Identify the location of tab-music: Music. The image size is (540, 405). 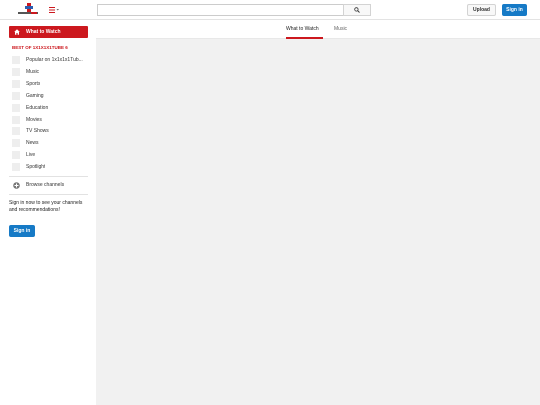
(342, 29).